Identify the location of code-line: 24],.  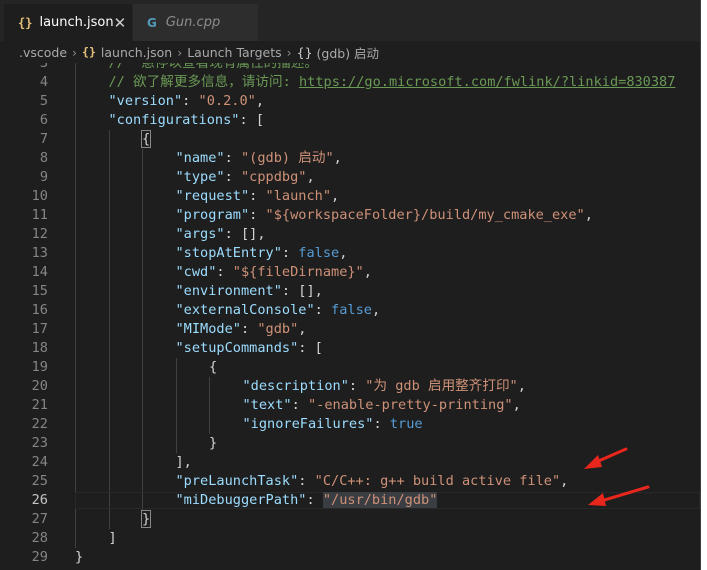
(350, 462).